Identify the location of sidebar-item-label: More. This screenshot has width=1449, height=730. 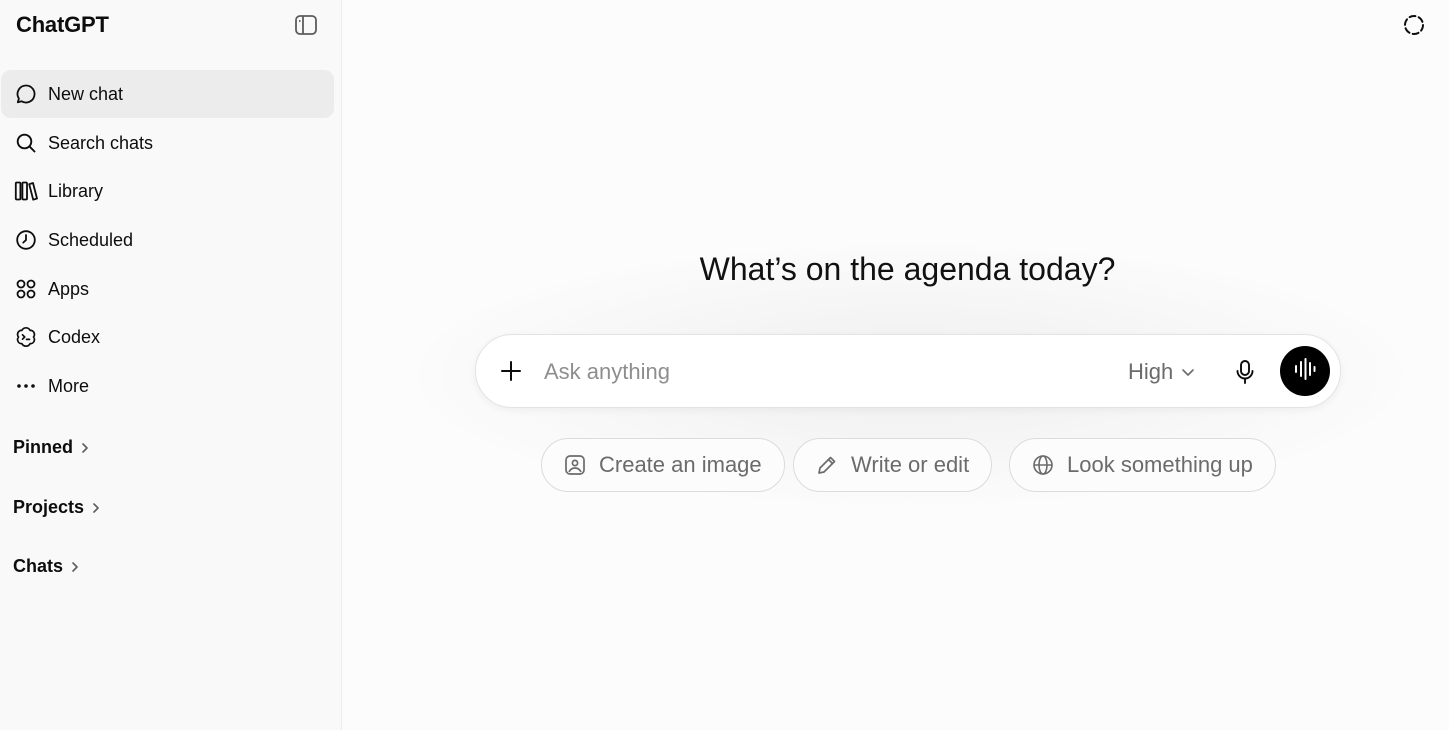
(69, 385).